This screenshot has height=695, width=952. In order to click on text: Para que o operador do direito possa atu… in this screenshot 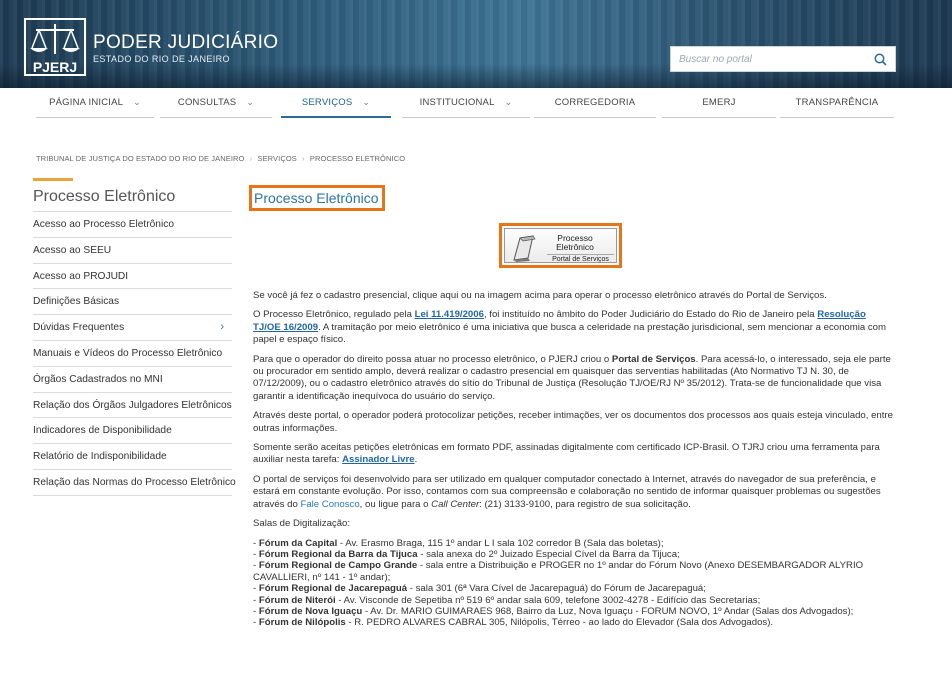, I will do `click(432, 359)`.